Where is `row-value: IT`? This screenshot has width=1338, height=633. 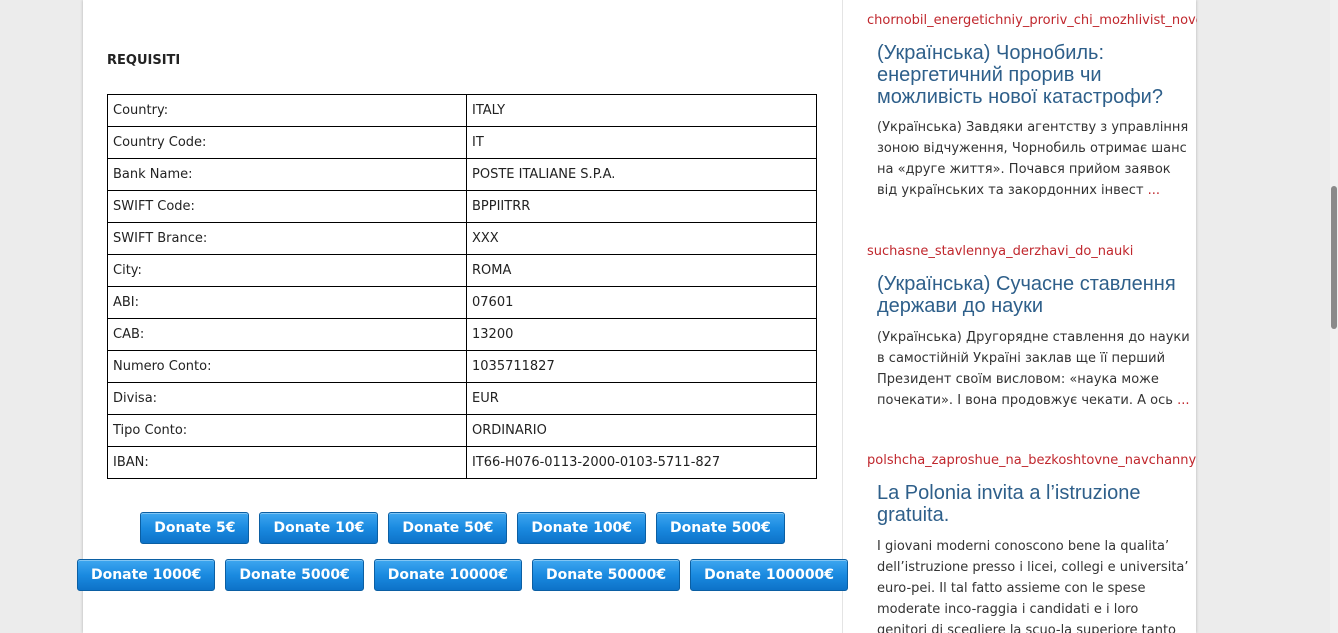
row-value: IT is located at coordinates (641, 142).